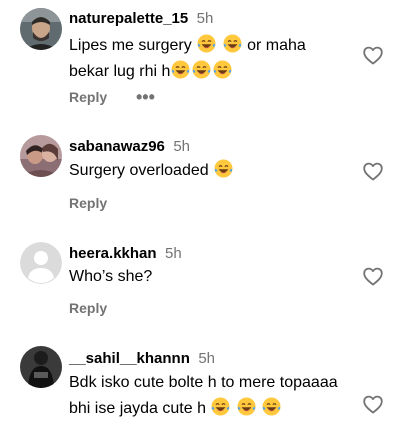 This screenshot has width=404, height=445. What do you see at coordinates (130, 45) in the screenshot?
I see `comment-text-part: Lipes me surgery` at bounding box center [130, 45].